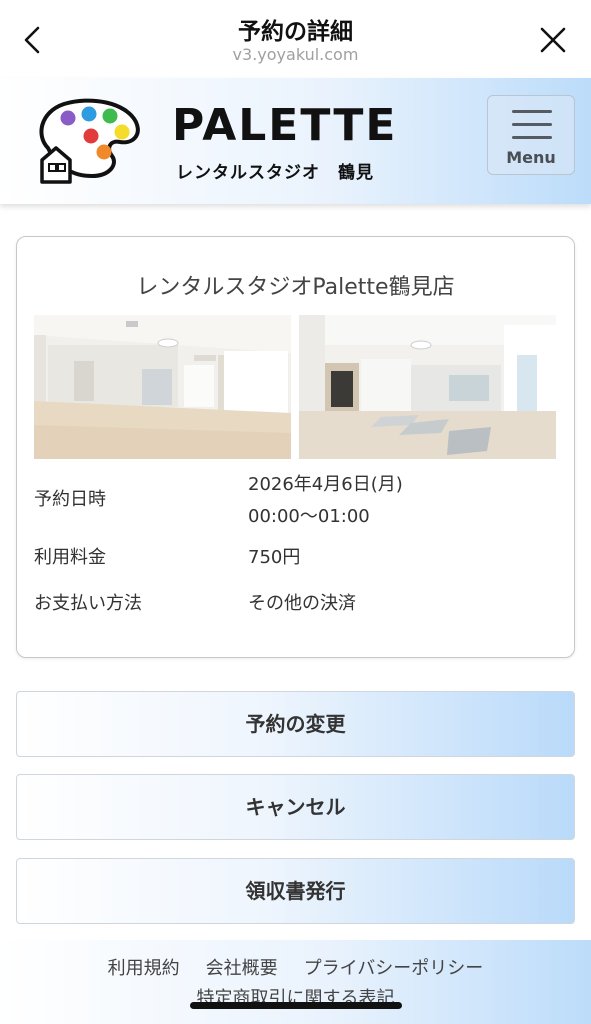 The image size is (591, 1024). What do you see at coordinates (248, 173) in the screenshot?
I see `brand-subtitle-text: レンタルスタジオ` at bounding box center [248, 173].